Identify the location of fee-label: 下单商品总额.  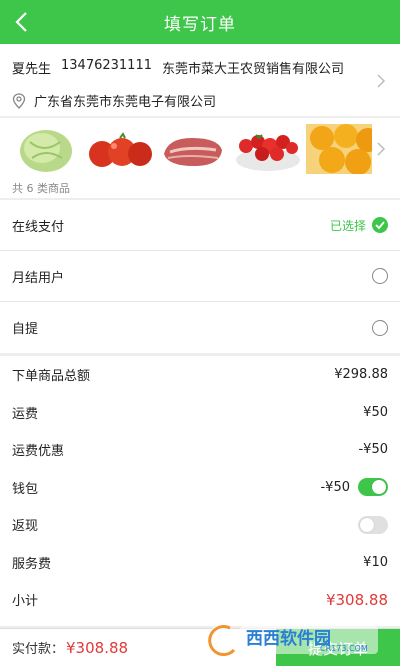
(51, 377).